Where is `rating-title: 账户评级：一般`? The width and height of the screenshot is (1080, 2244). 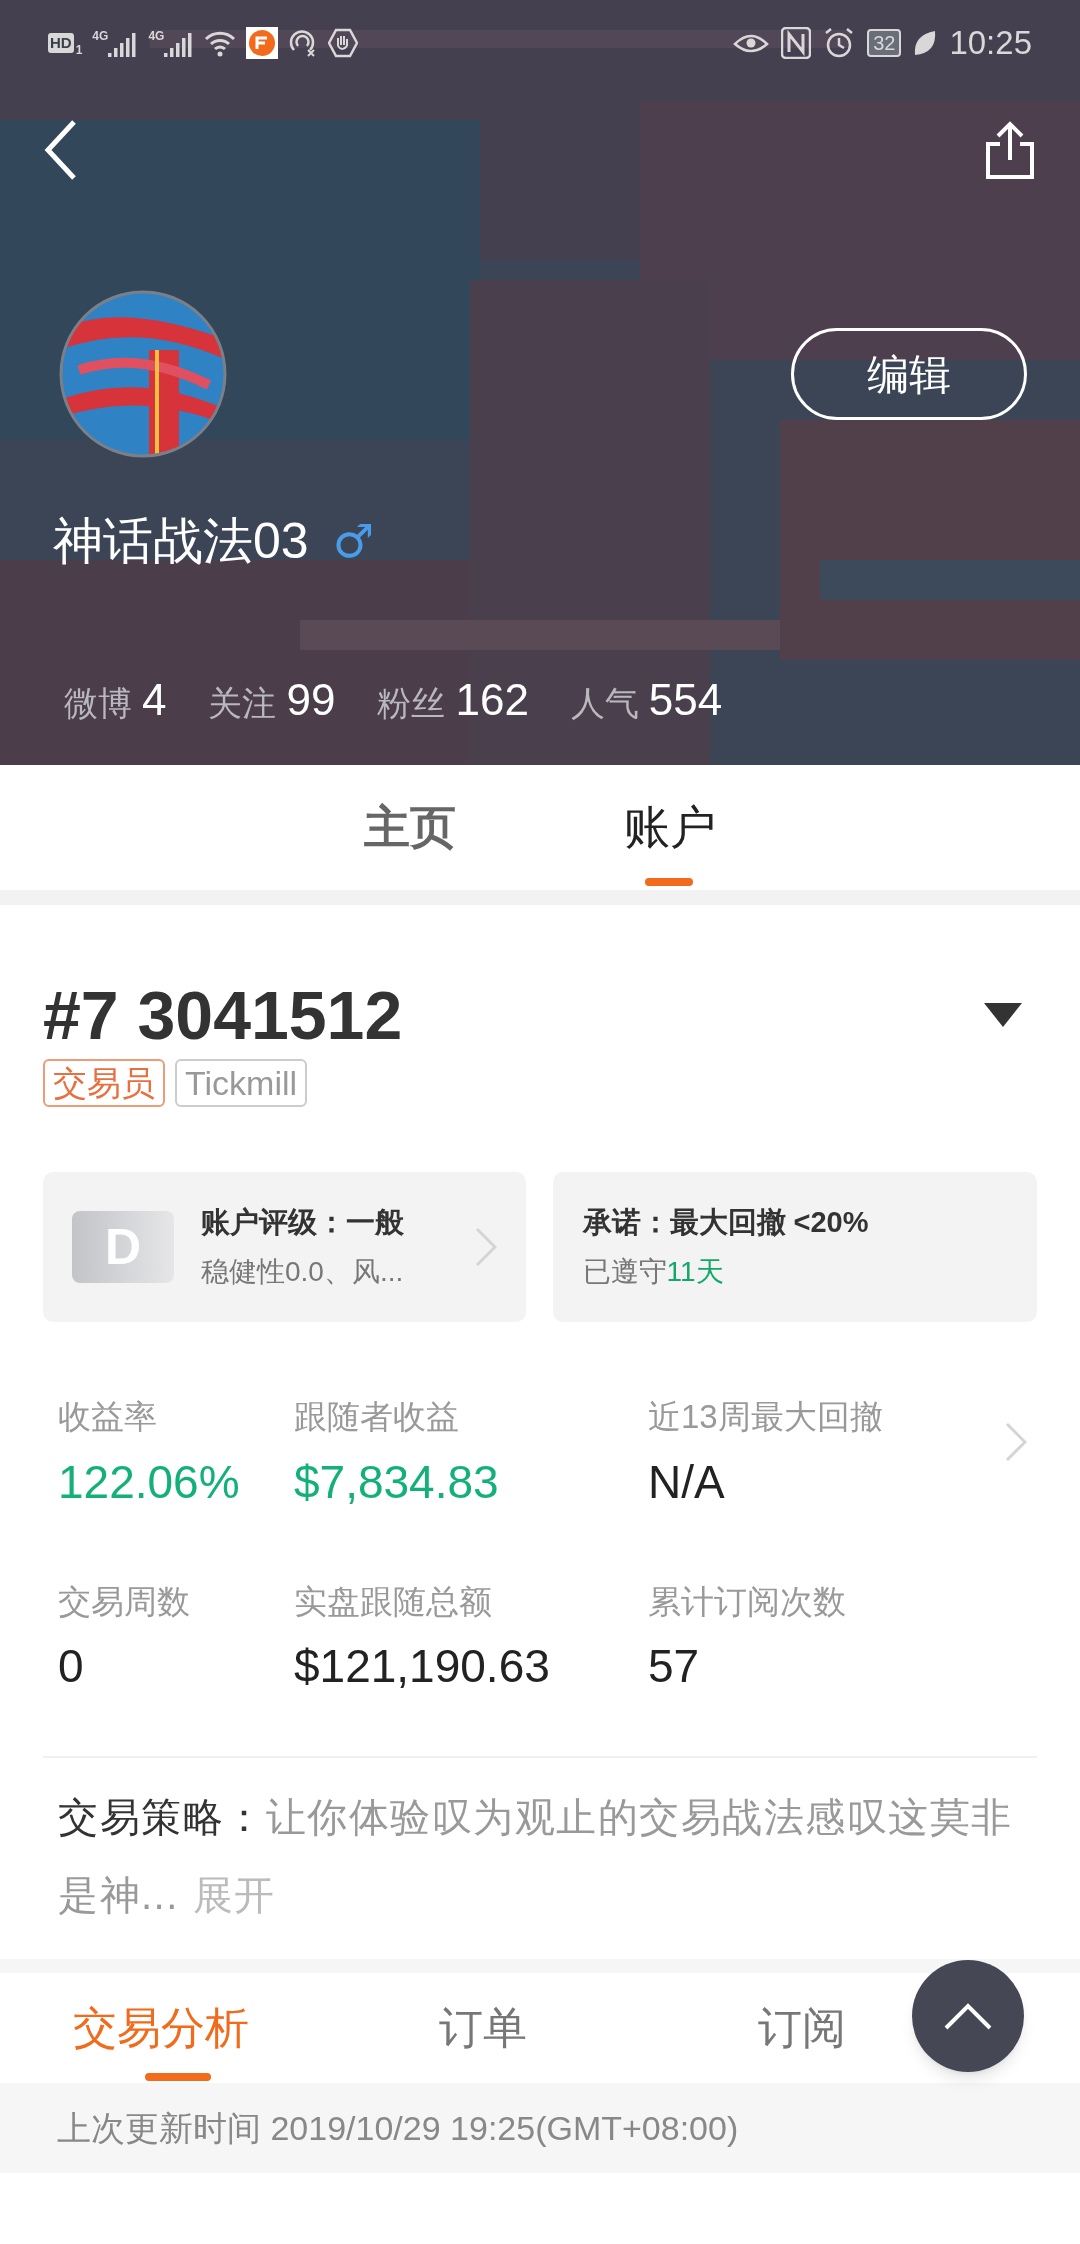
rating-title: 账户评级：一般 is located at coordinates (303, 1223).